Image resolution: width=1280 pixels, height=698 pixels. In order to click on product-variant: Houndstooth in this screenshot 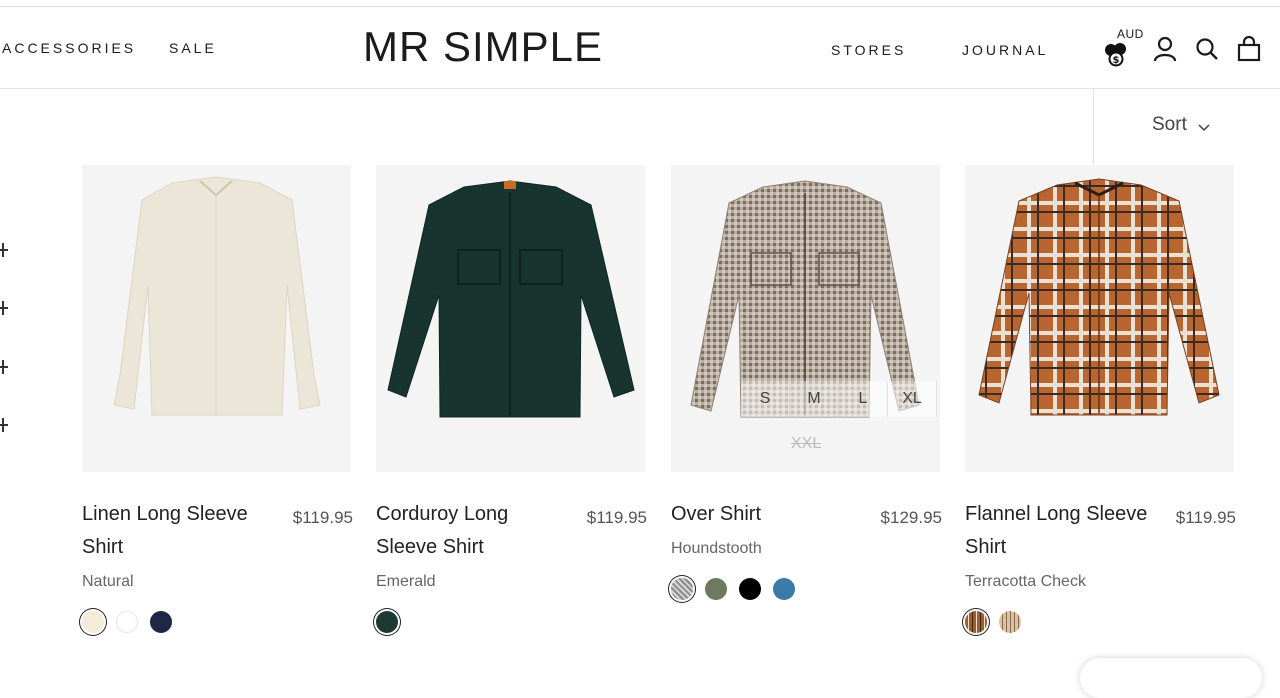, I will do `click(716, 548)`.